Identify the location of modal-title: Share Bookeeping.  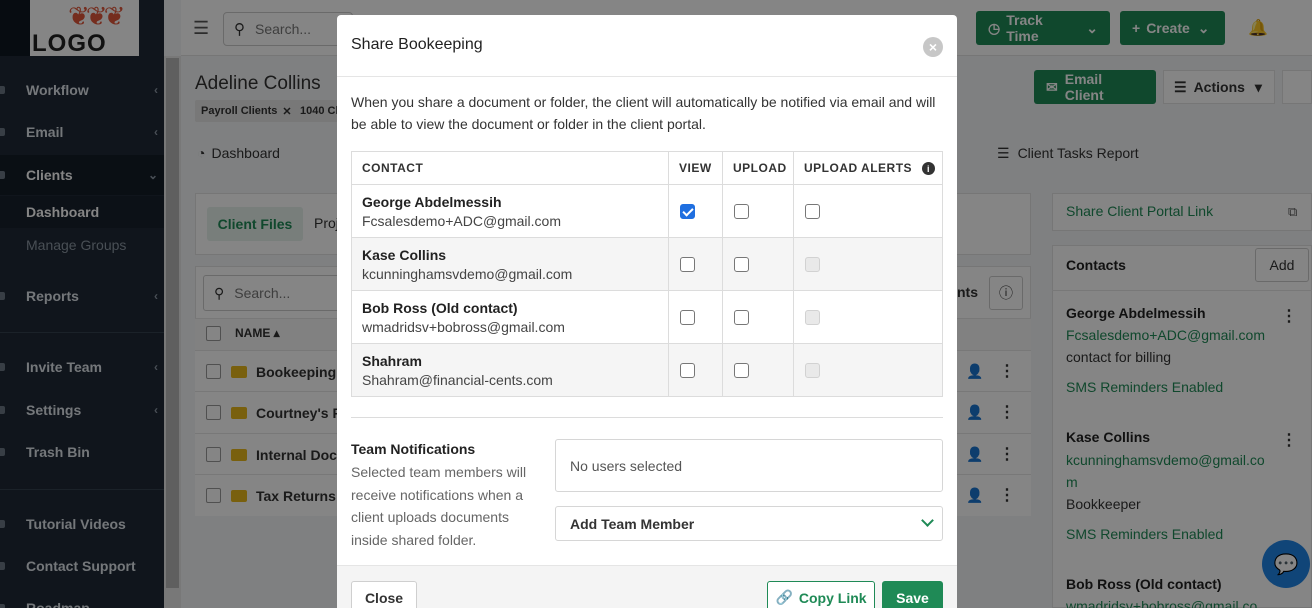
(417, 44).